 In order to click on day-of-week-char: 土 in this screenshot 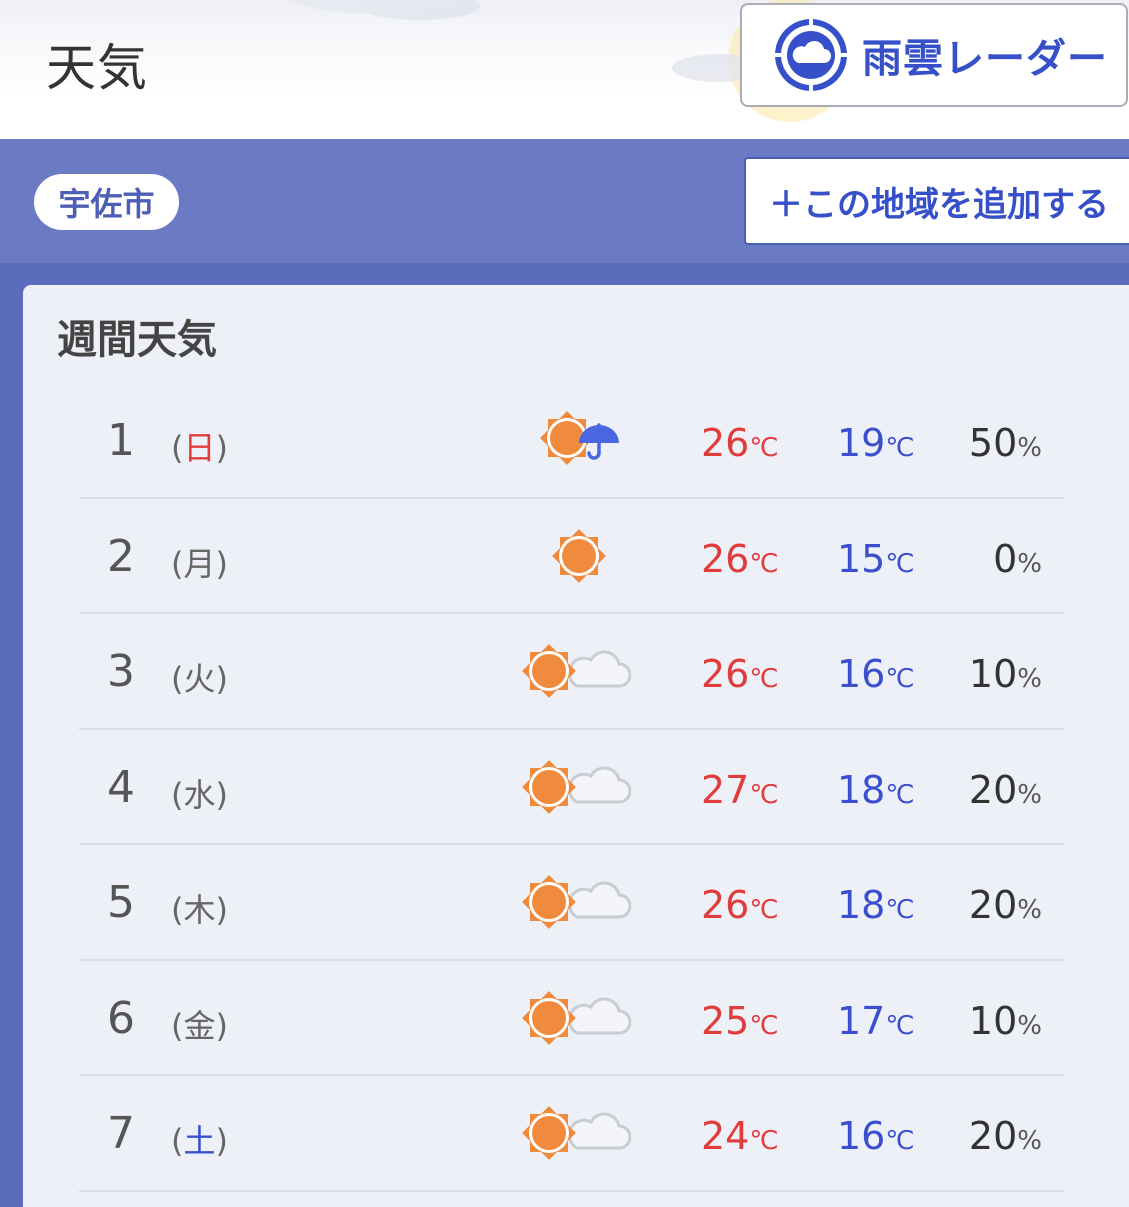, I will do `click(199, 1141)`.